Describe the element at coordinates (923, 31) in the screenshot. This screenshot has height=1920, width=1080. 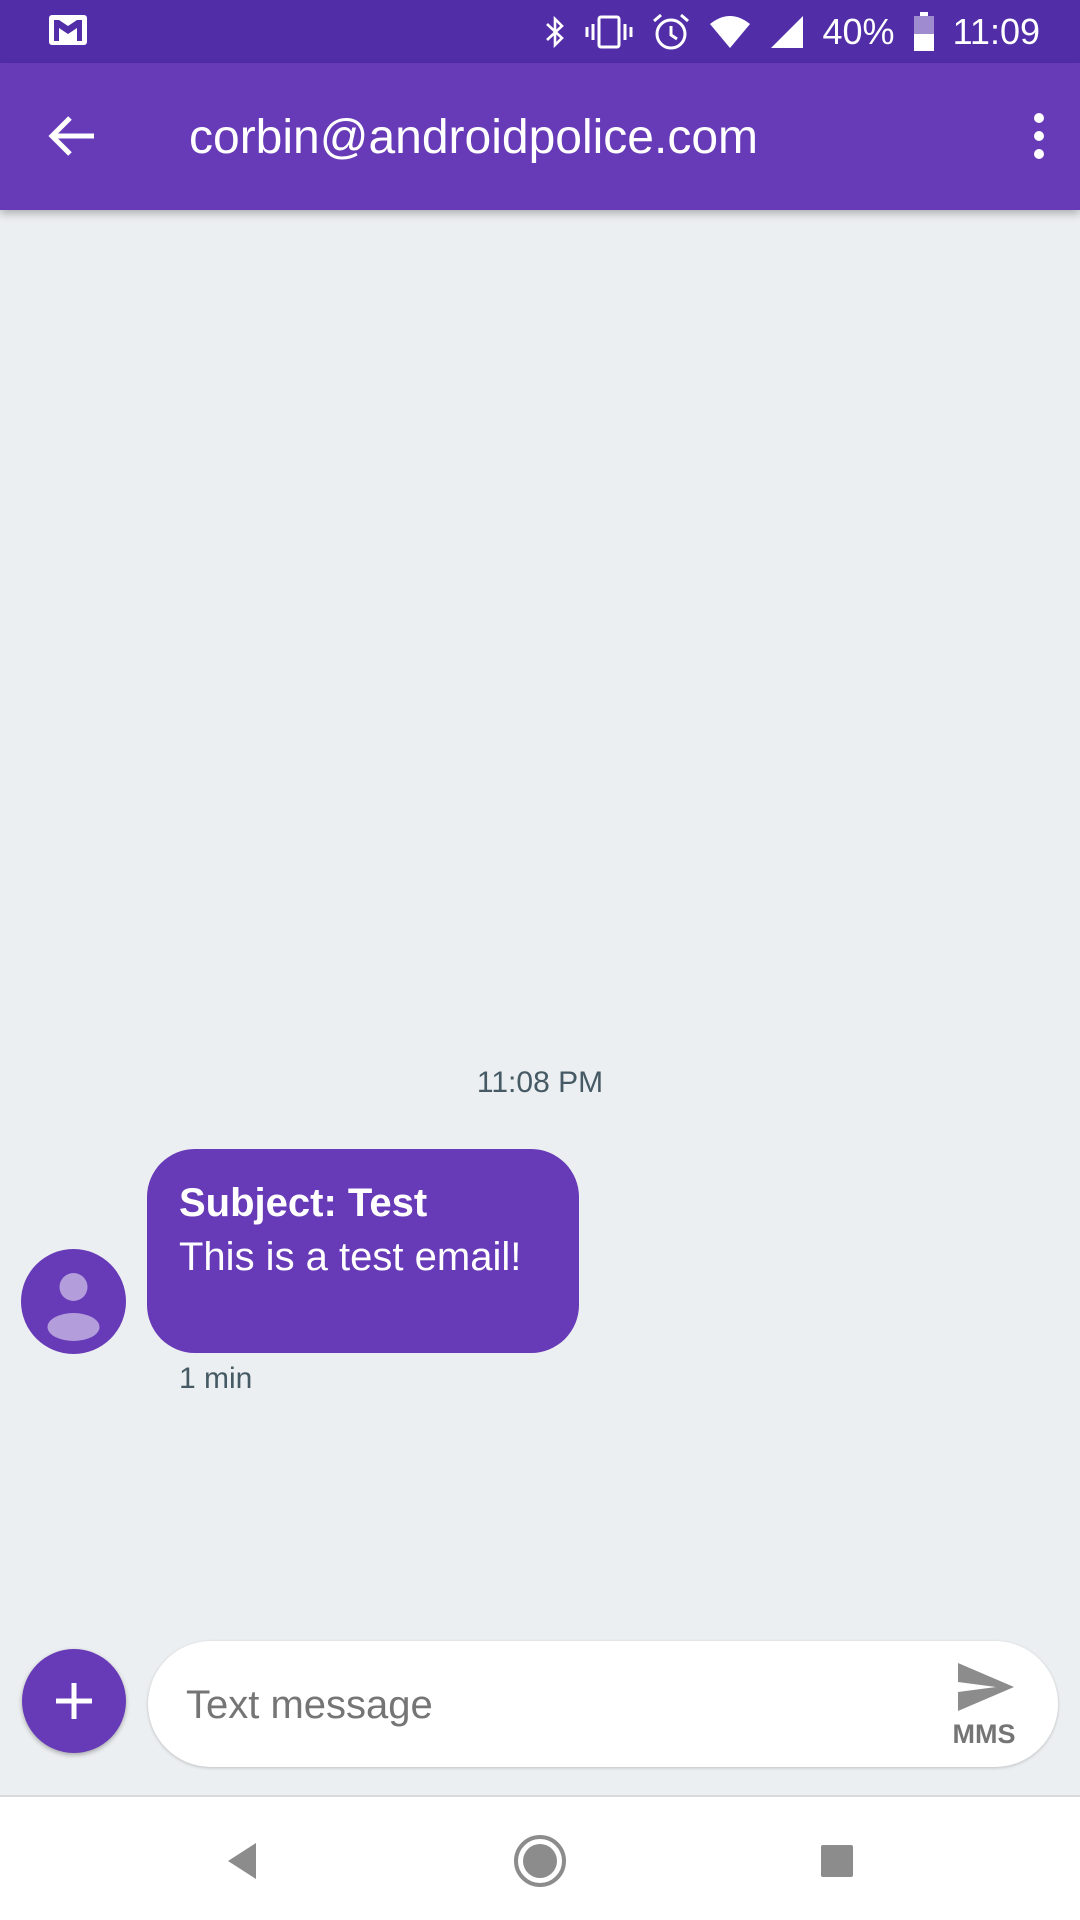
I see `battery-icon` at that location.